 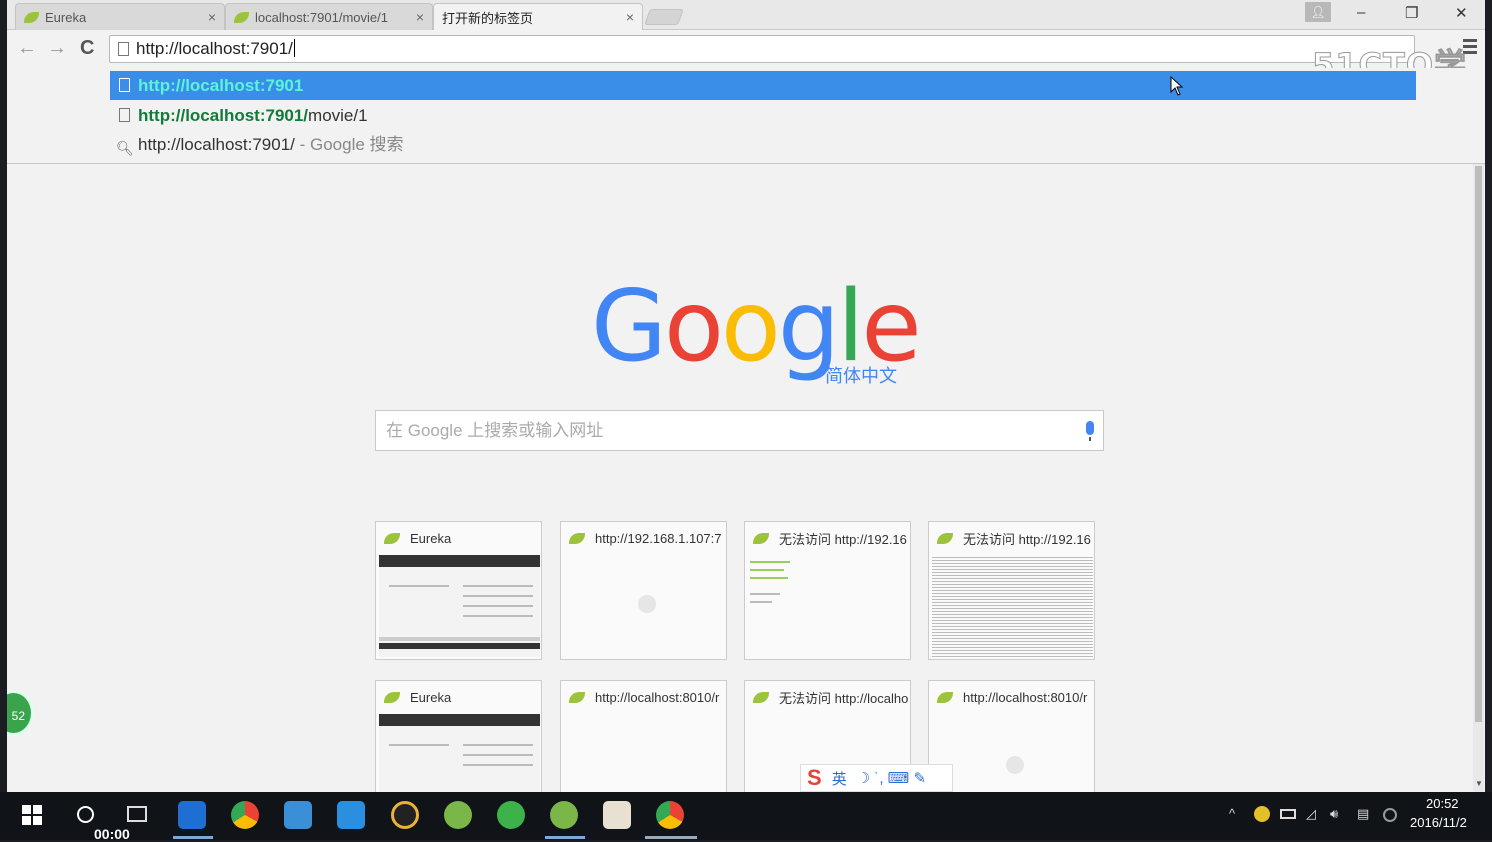 What do you see at coordinates (664, 17) in the screenshot?
I see `new-tab-button` at bounding box center [664, 17].